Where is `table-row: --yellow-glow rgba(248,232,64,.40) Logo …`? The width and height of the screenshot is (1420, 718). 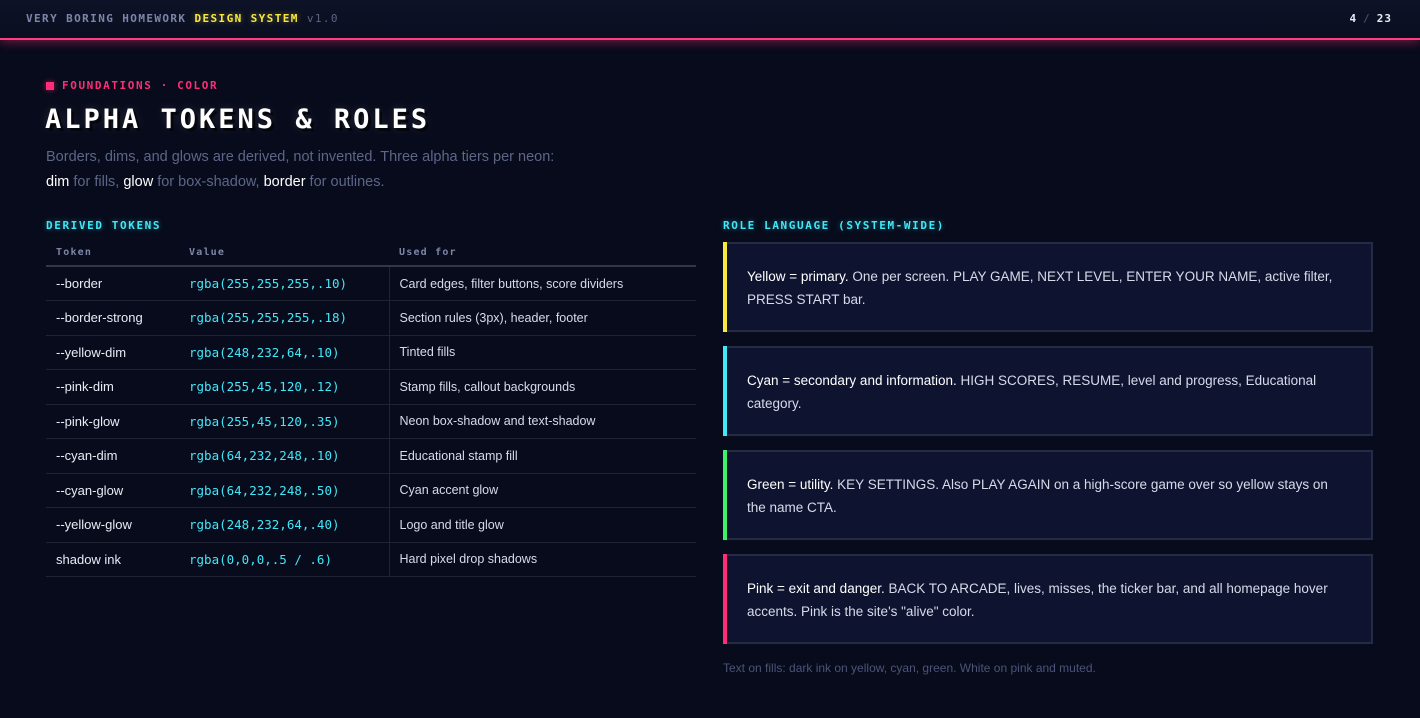
table-row: --yellow-glow rgba(248,232,64,.40) Logo … is located at coordinates (371, 525).